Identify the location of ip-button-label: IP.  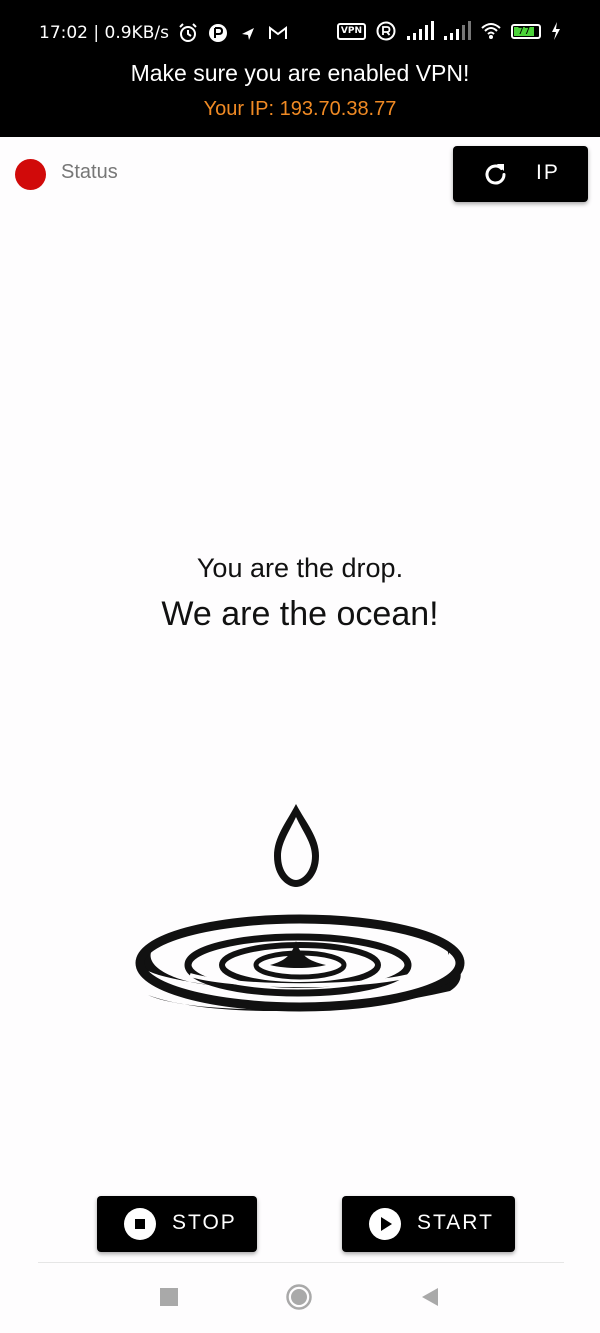
(548, 172).